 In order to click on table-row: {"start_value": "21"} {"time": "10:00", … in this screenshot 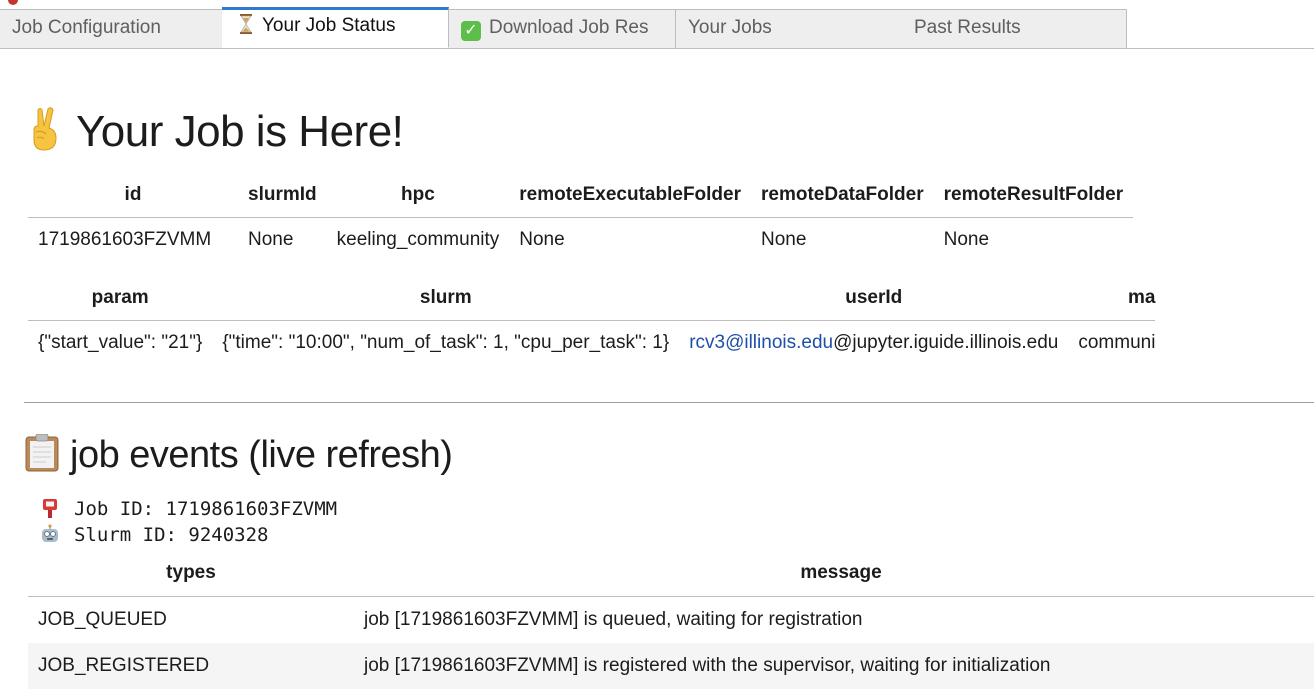, I will do `click(591, 343)`.